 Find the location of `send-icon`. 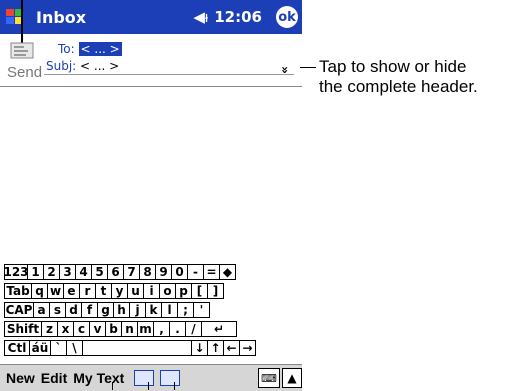

send-icon is located at coordinates (23, 50).